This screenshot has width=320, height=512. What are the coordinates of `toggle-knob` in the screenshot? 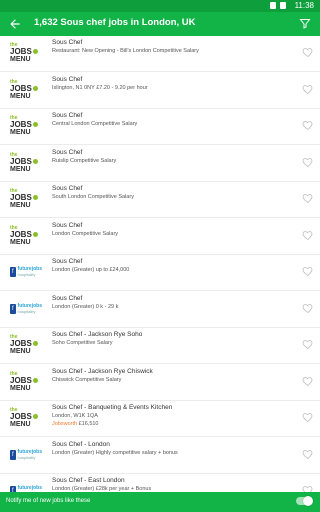 It's located at (308, 501).